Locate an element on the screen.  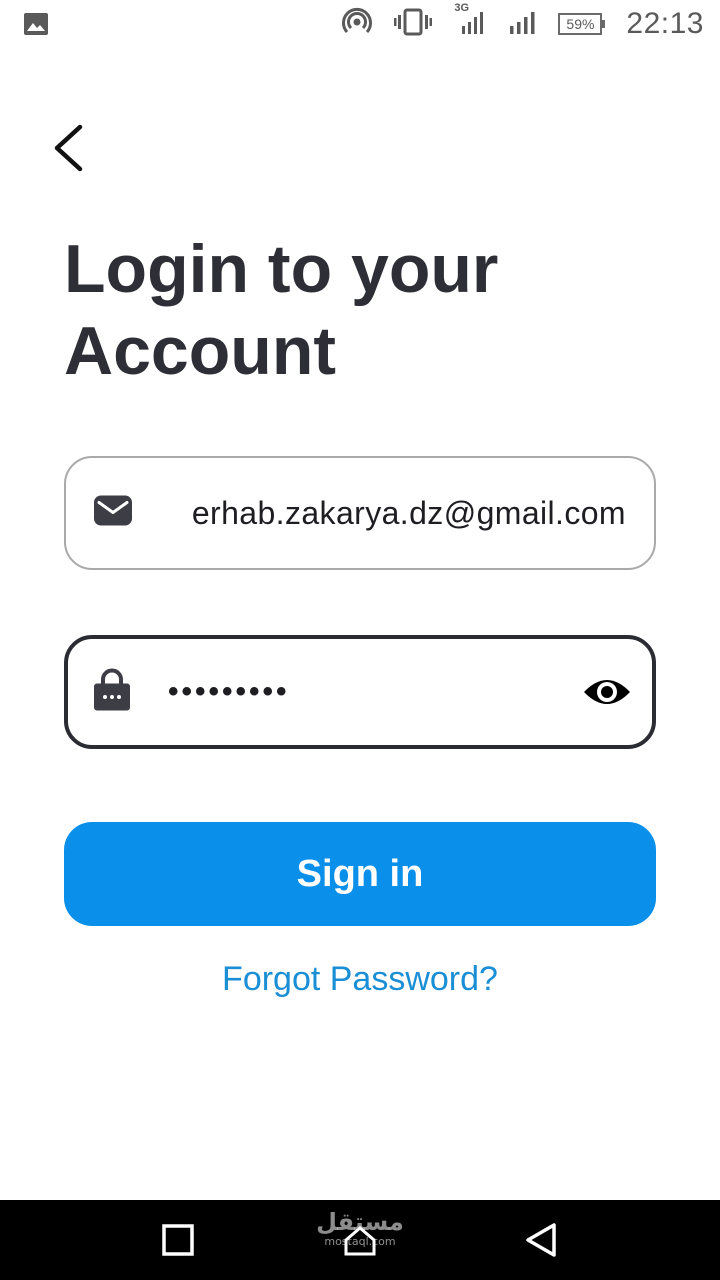
status-bar: 3G 59% 22:13 is located at coordinates (360, 24).